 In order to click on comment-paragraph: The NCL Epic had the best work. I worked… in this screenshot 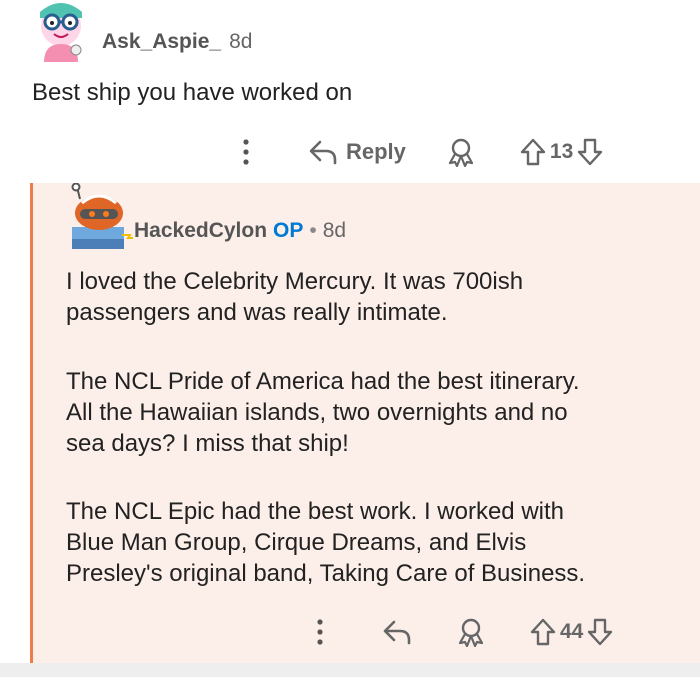, I will do `click(376, 542)`.